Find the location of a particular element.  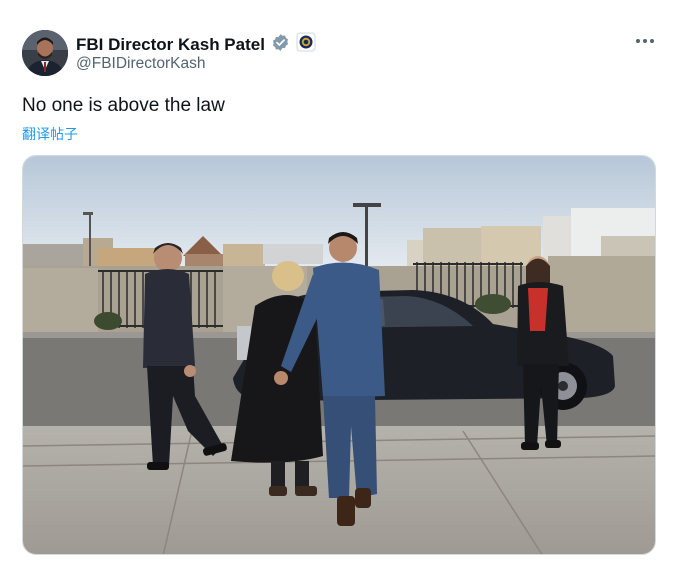

author-name-row: FBI Director Kash Patel is located at coordinates (196, 44).